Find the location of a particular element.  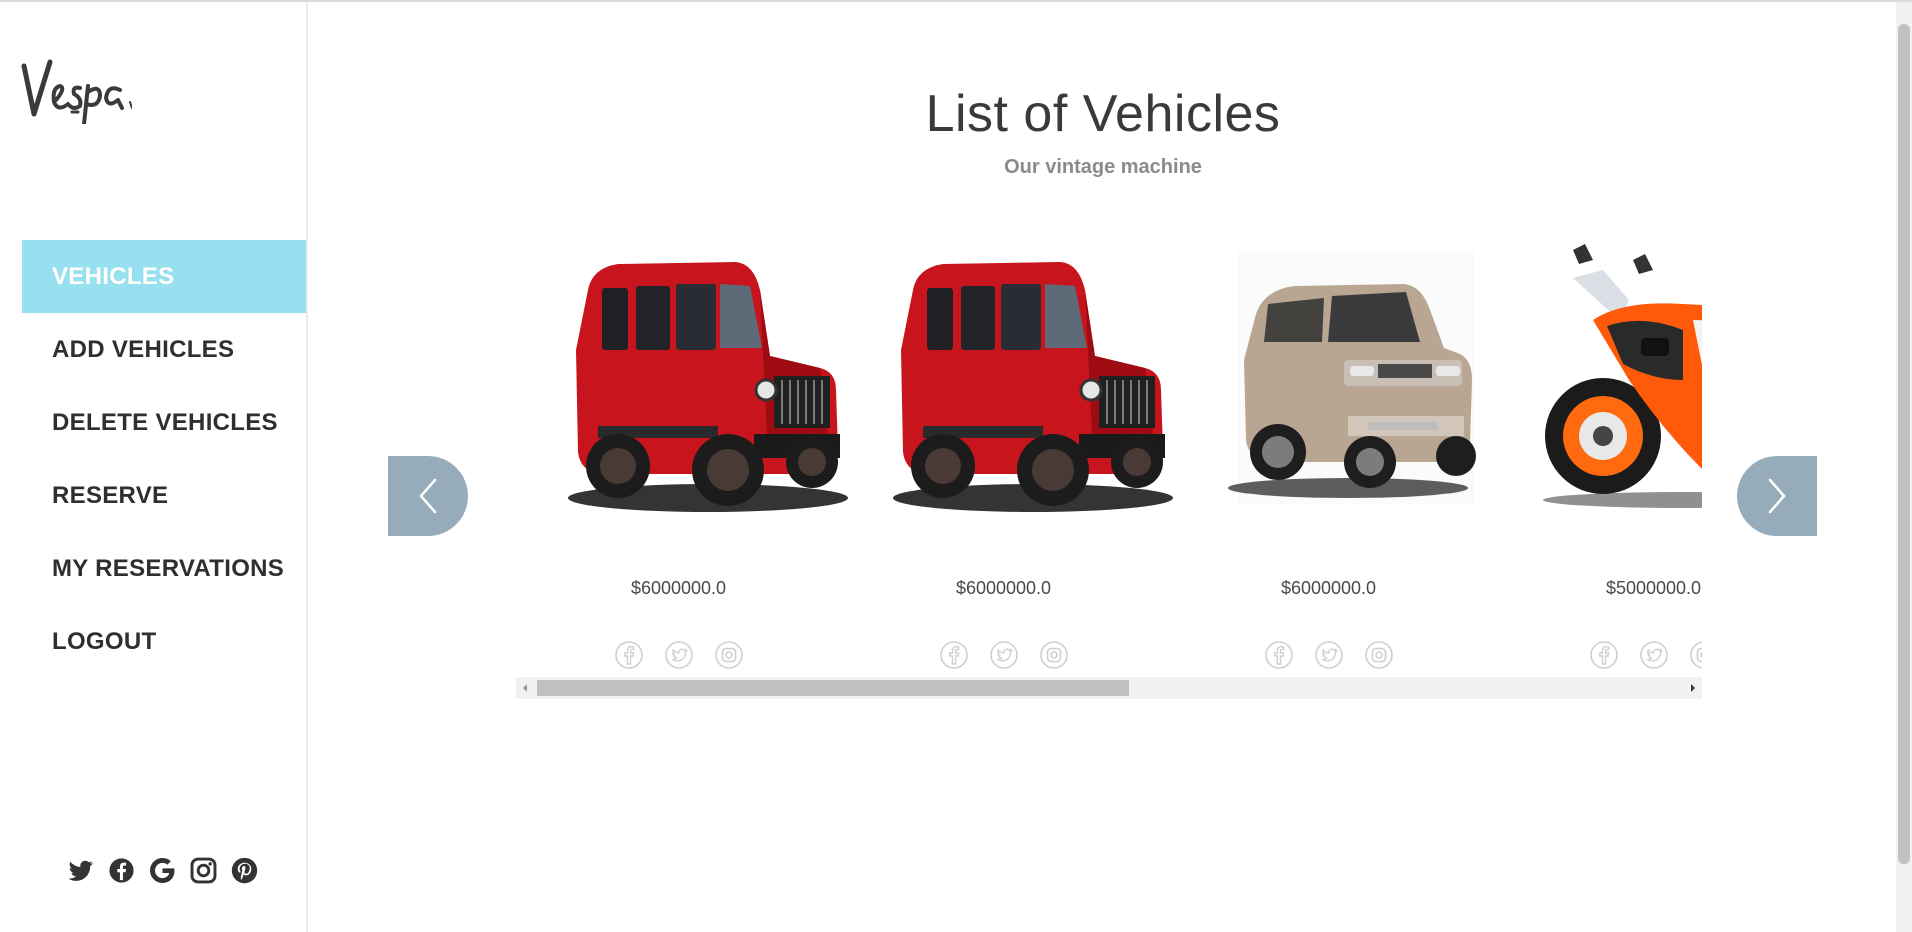

carousel-next-button is located at coordinates (1777, 496).